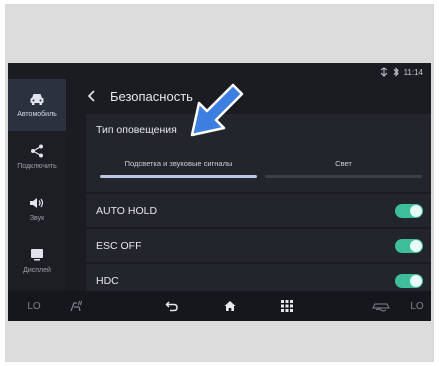  Describe the element at coordinates (37, 114) in the screenshot. I see `sidebar-item-label: Автомобиль` at that location.